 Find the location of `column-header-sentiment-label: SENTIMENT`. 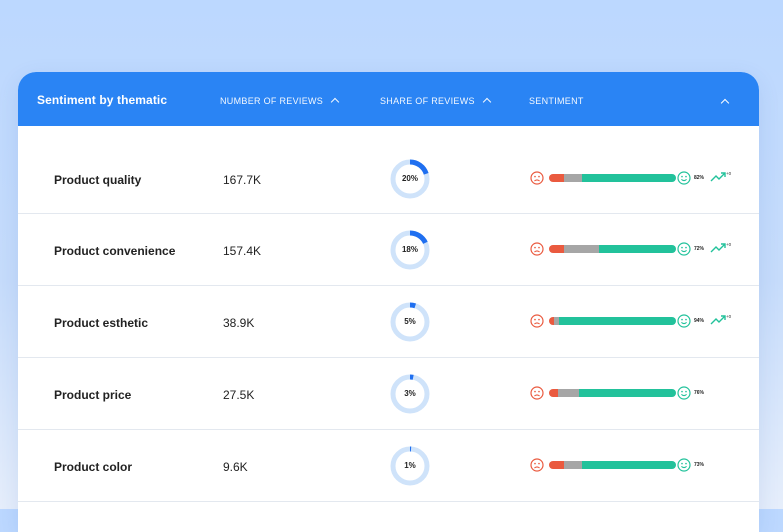

column-header-sentiment-label: SENTIMENT is located at coordinates (556, 101).